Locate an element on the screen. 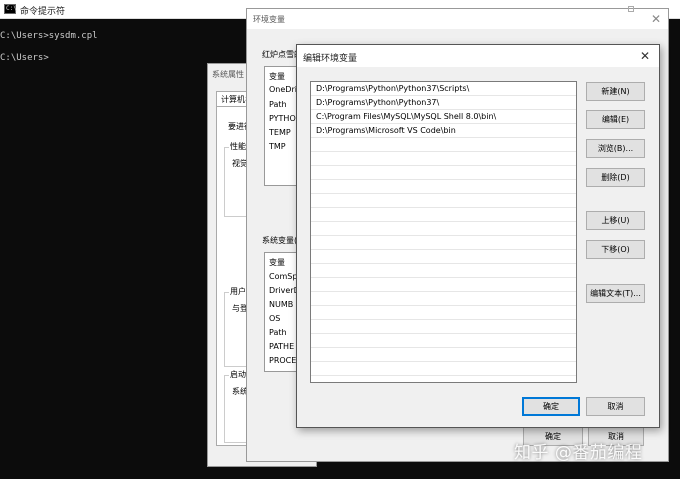 Image resolution: width=680 pixels, height=479 pixels. list-item: PATHE is located at coordinates (281, 346).